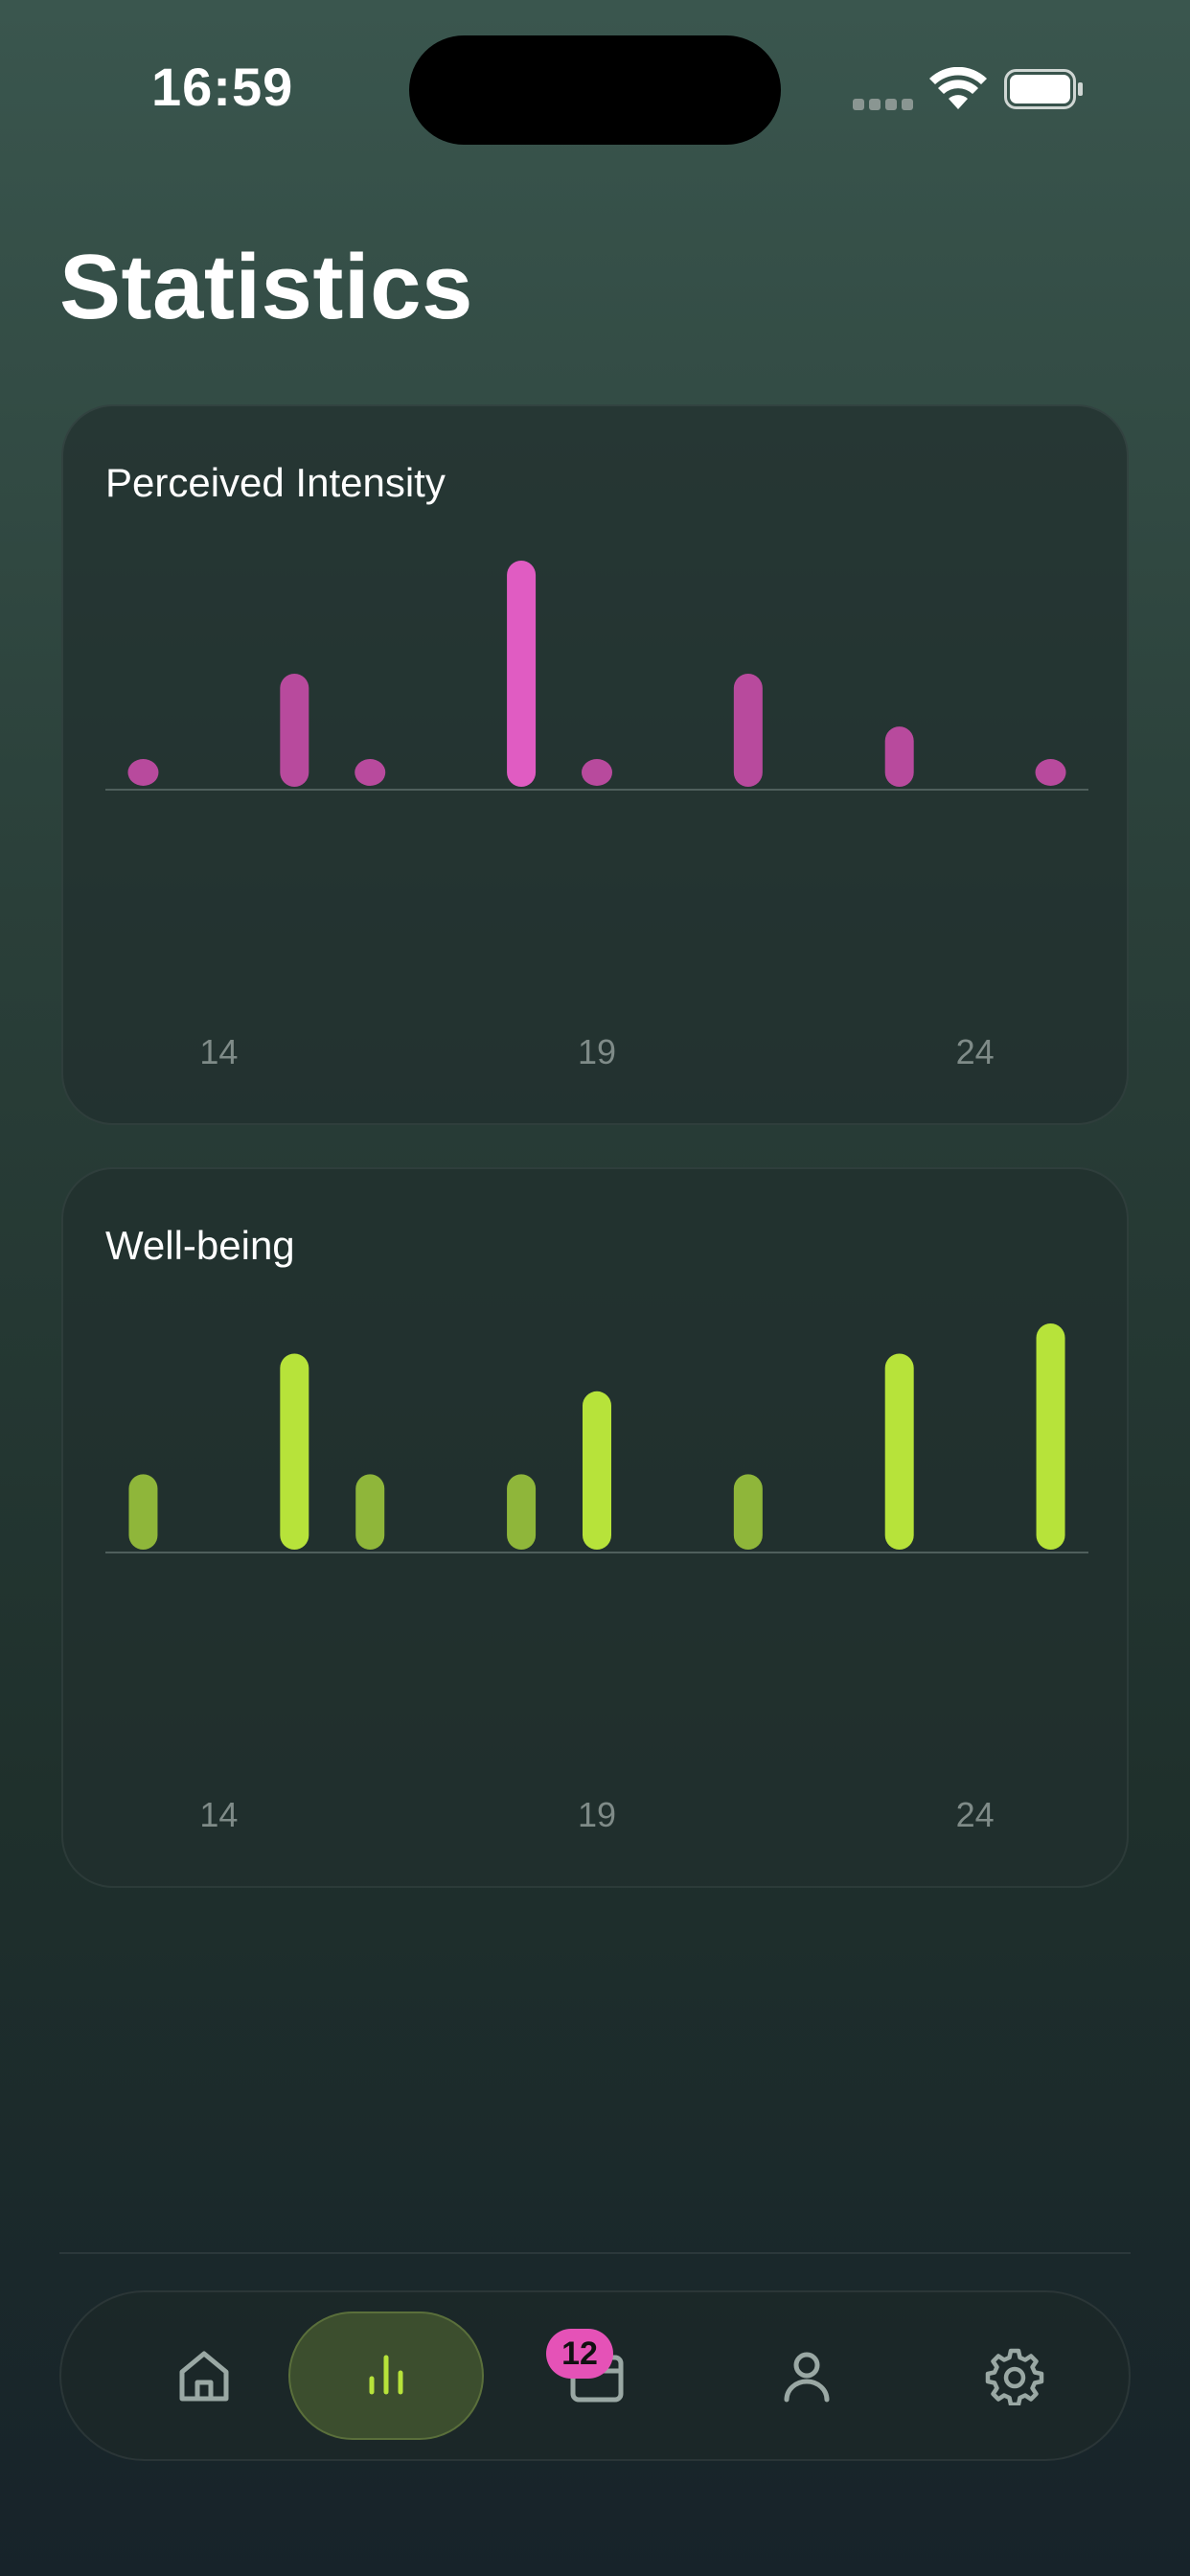 The image size is (1190, 2576). I want to click on dynamic-island, so click(595, 90).